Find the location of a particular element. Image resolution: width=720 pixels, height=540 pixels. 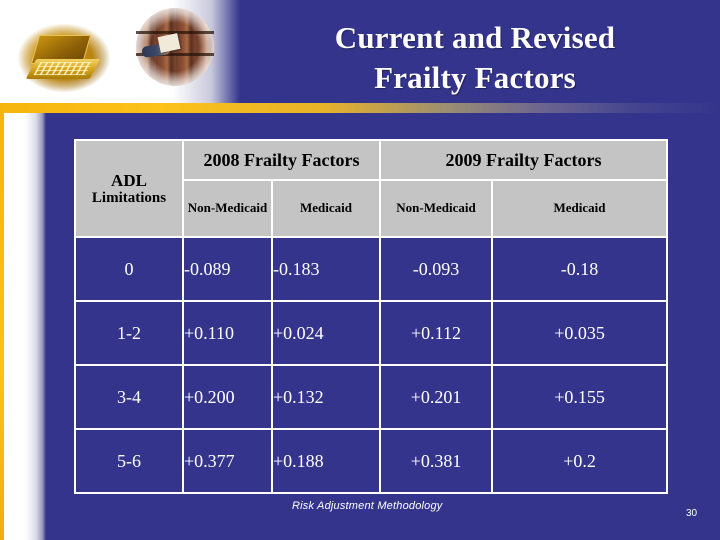

records-filing-image is located at coordinates (175, 47).